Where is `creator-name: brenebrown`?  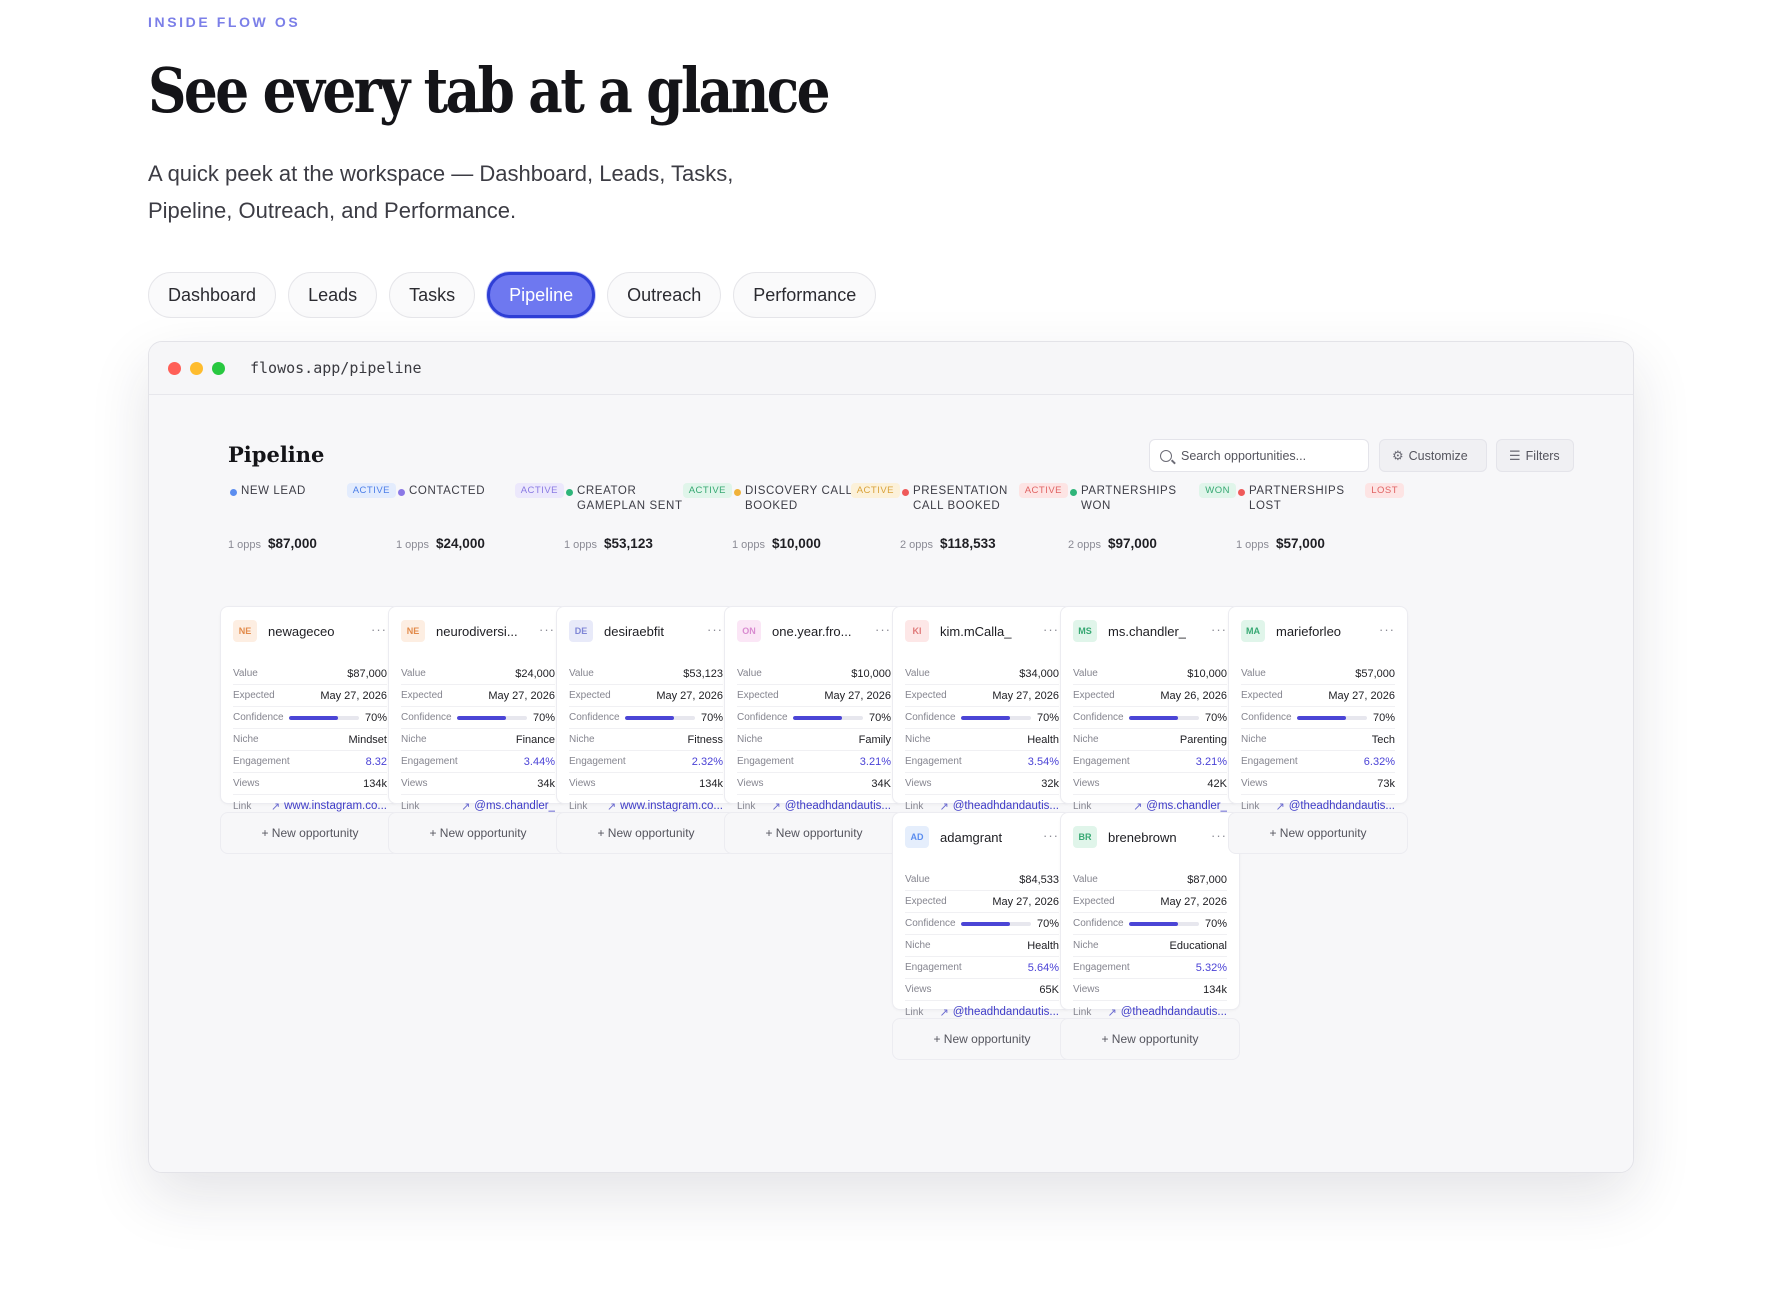 creator-name: brenebrown is located at coordinates (1142, 837).